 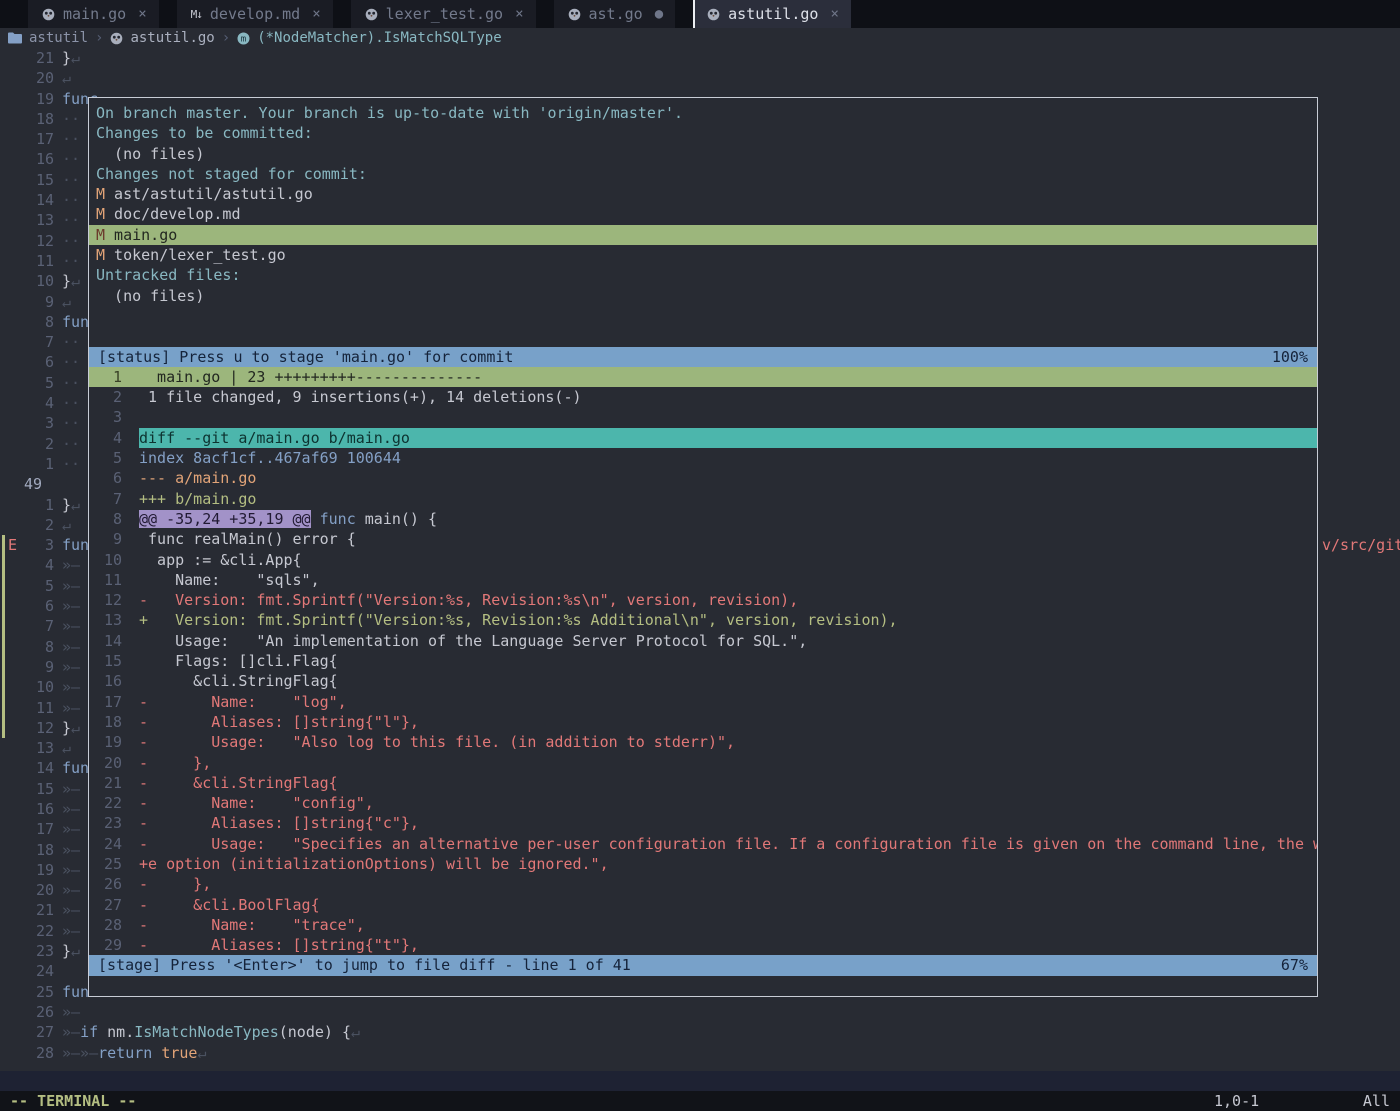 I want to click on line-number: 10, so click(x=44, y=281).